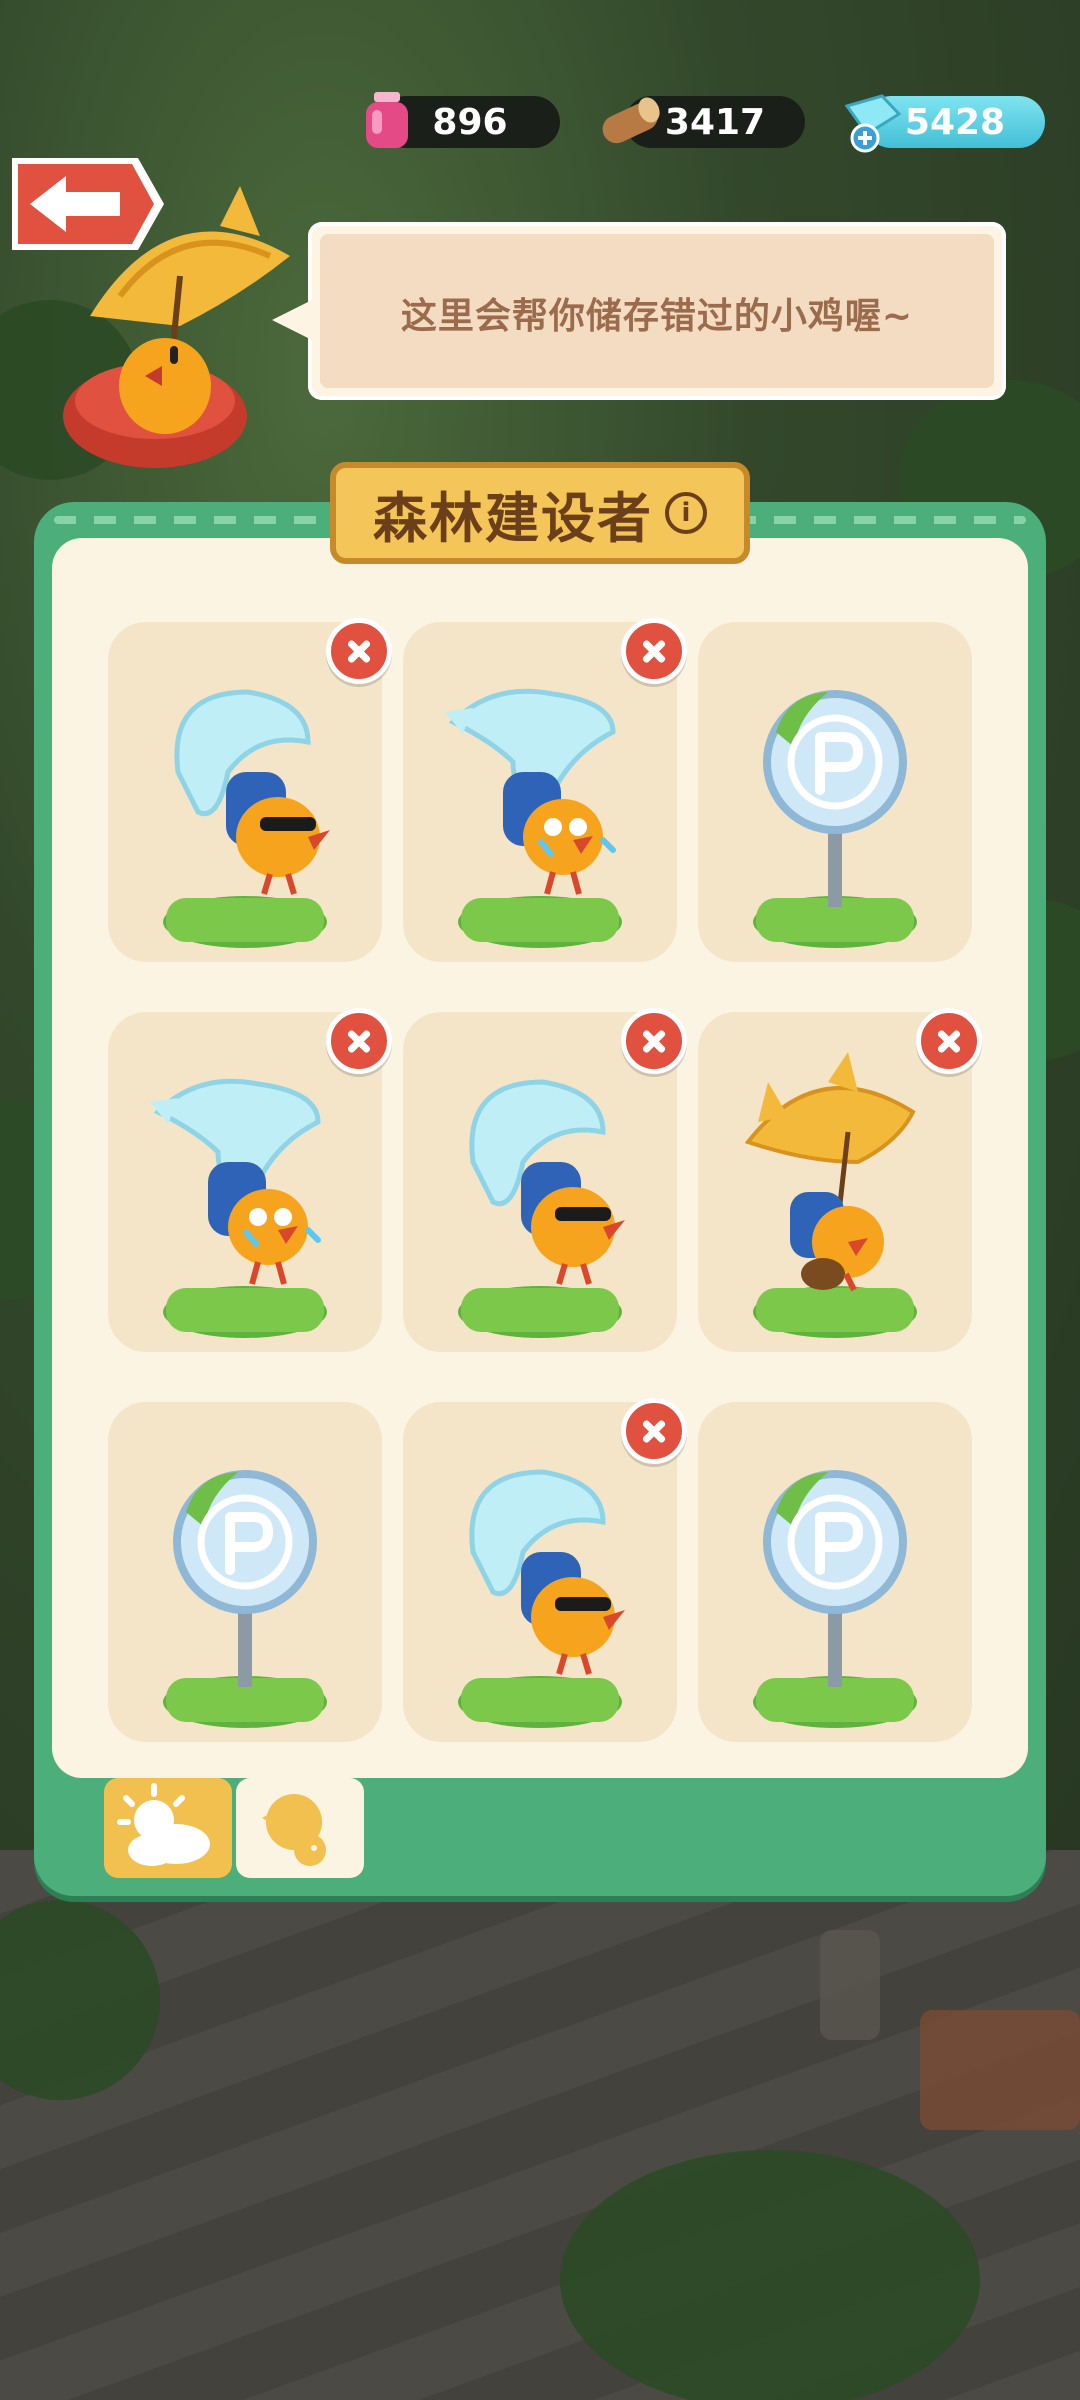  I want to click on npc-chick-with-umbrella, so click(176, 327).